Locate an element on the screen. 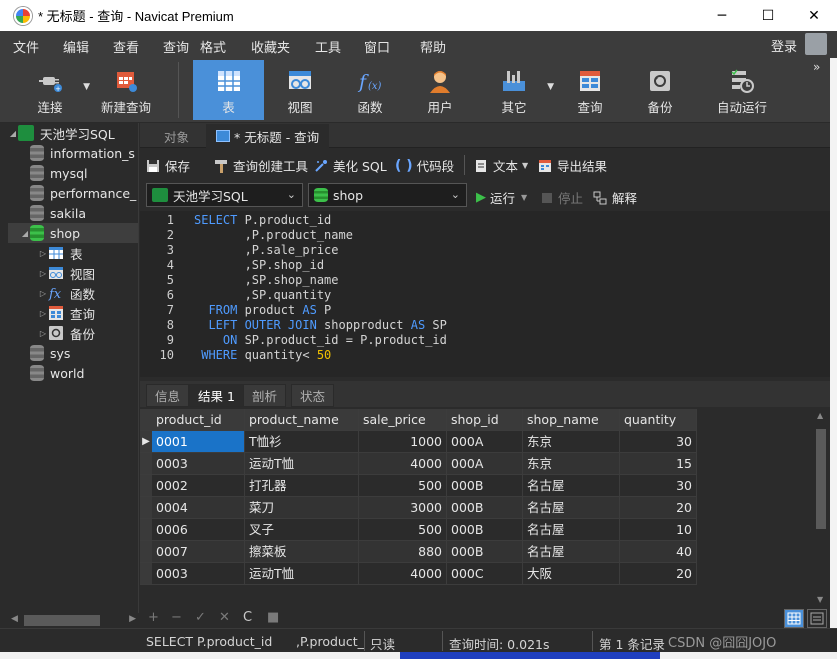 The width and height of the screenshot is (837, 659). toolbar-backup-button: 备份 is located at coordinates (660, 90).